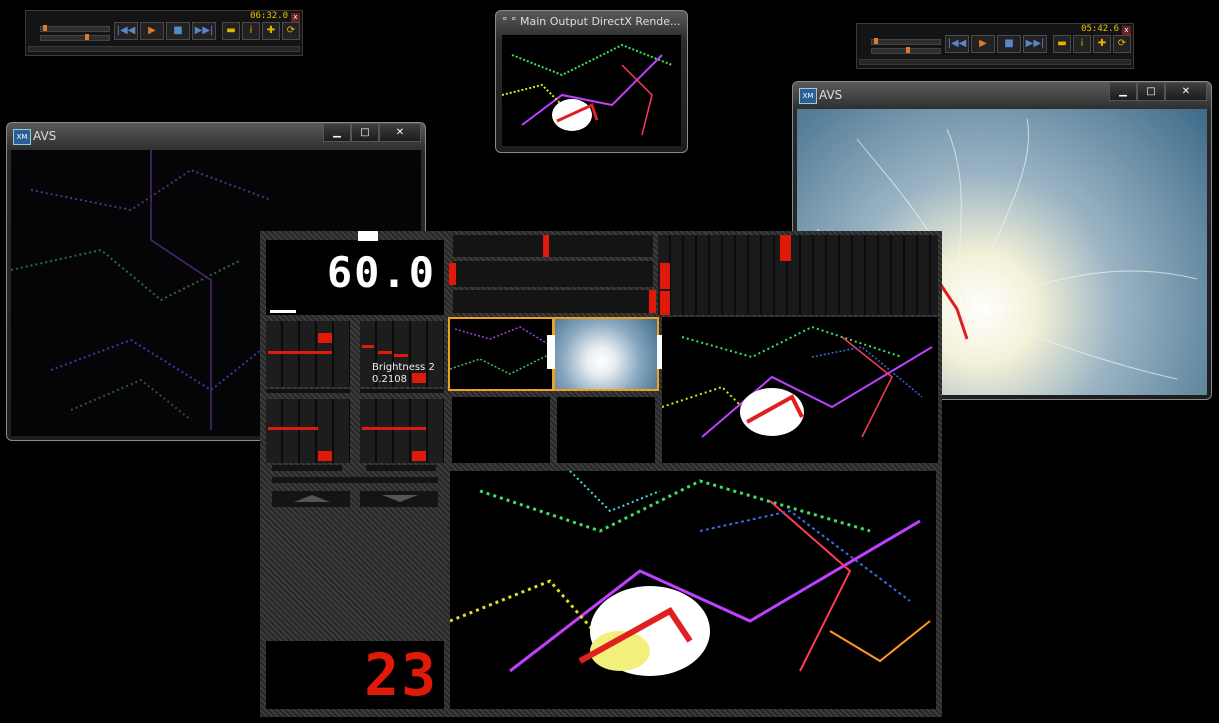 This screenshot has height=723, width=1219. What do you see at coordinates (402, 354) in the screenshot?
I see `fader-block-2: Brightness 2 0.2108` at bounding box center [402, 354].